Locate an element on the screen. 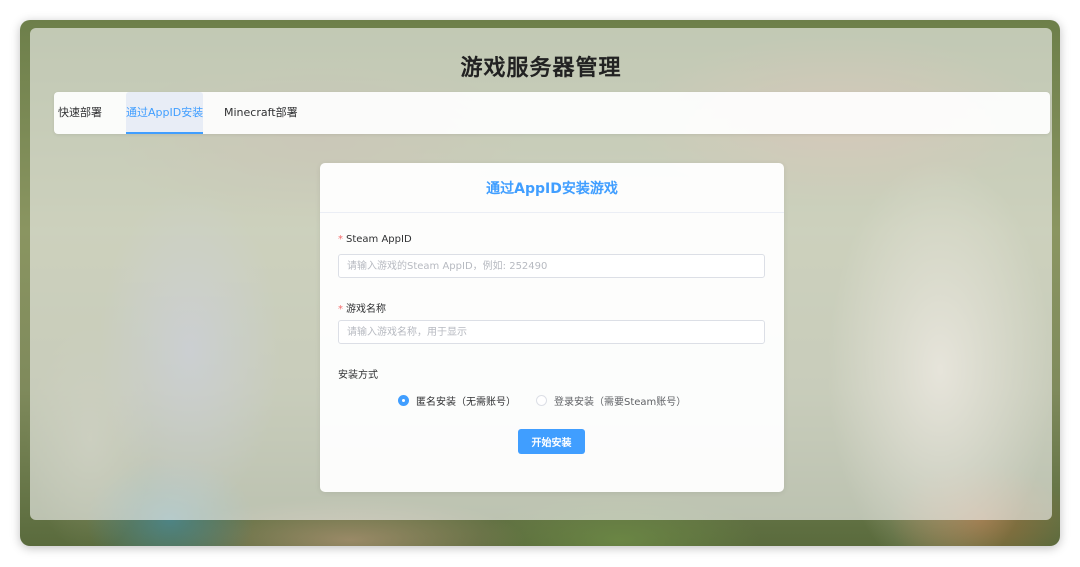 This screenshot has width=1080, height=567. tab-bar: 快速部署 通过AppID安装 Minecraft部署 is located at coordinates (552, 113).